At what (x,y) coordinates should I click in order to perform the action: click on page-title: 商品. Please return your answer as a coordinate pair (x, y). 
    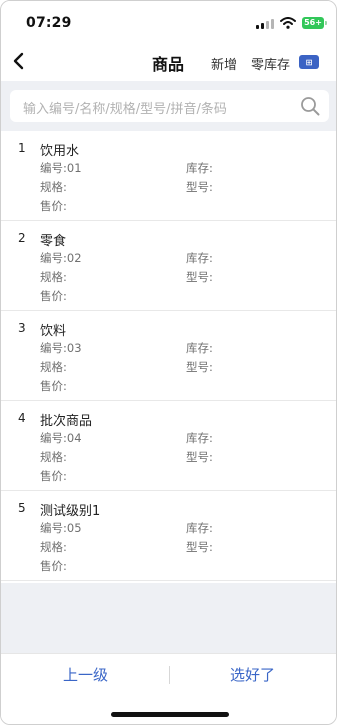
    Looking at the image, I should click on (168, 64).